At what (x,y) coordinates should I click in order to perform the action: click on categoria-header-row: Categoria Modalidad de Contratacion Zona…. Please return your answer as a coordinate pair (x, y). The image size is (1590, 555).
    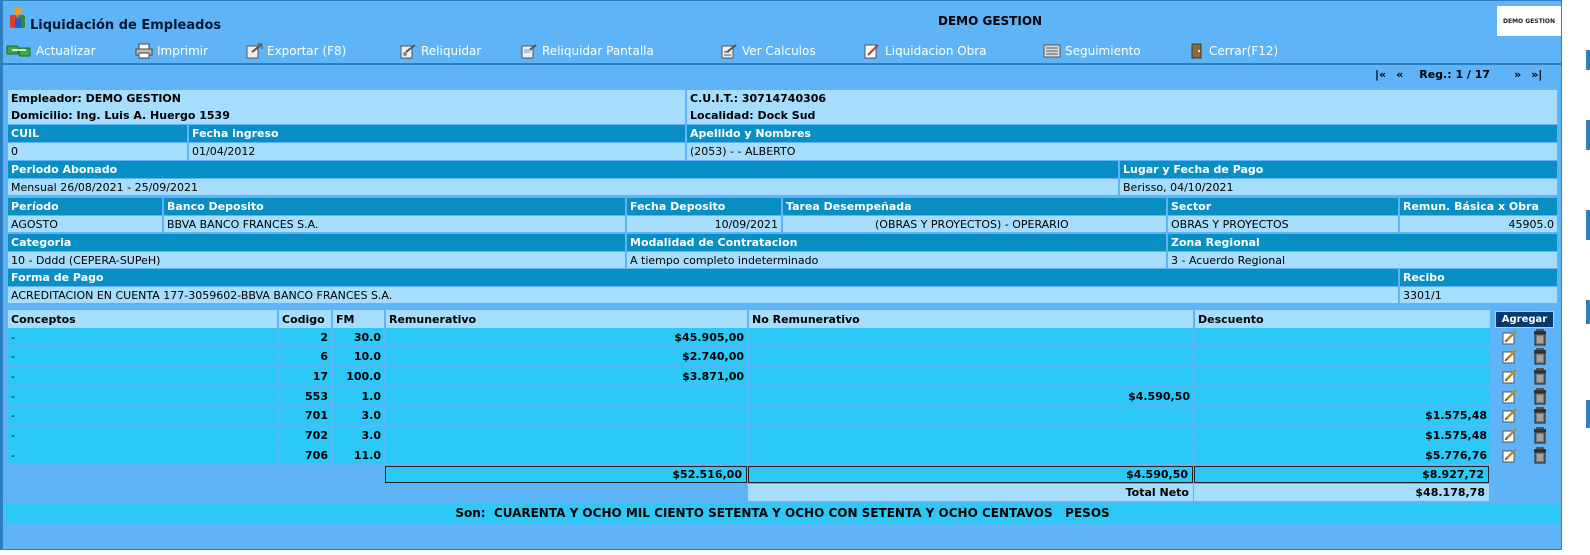
    Looking at the image, I should click on (782, 242).